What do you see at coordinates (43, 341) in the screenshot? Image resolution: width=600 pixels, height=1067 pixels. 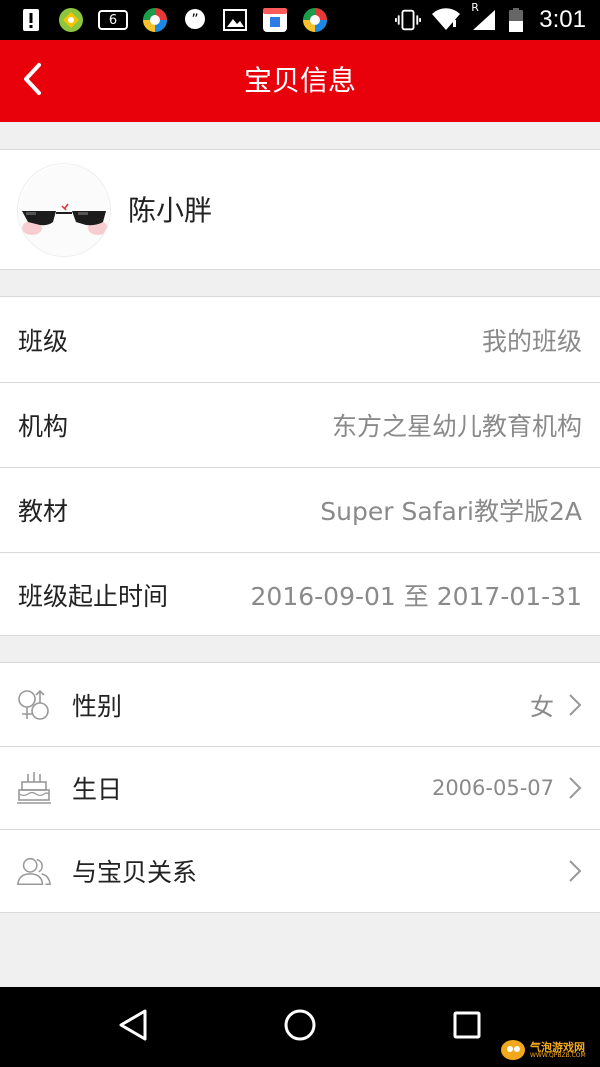 I see `info-label: 班级` at bounding box center [43, 341].